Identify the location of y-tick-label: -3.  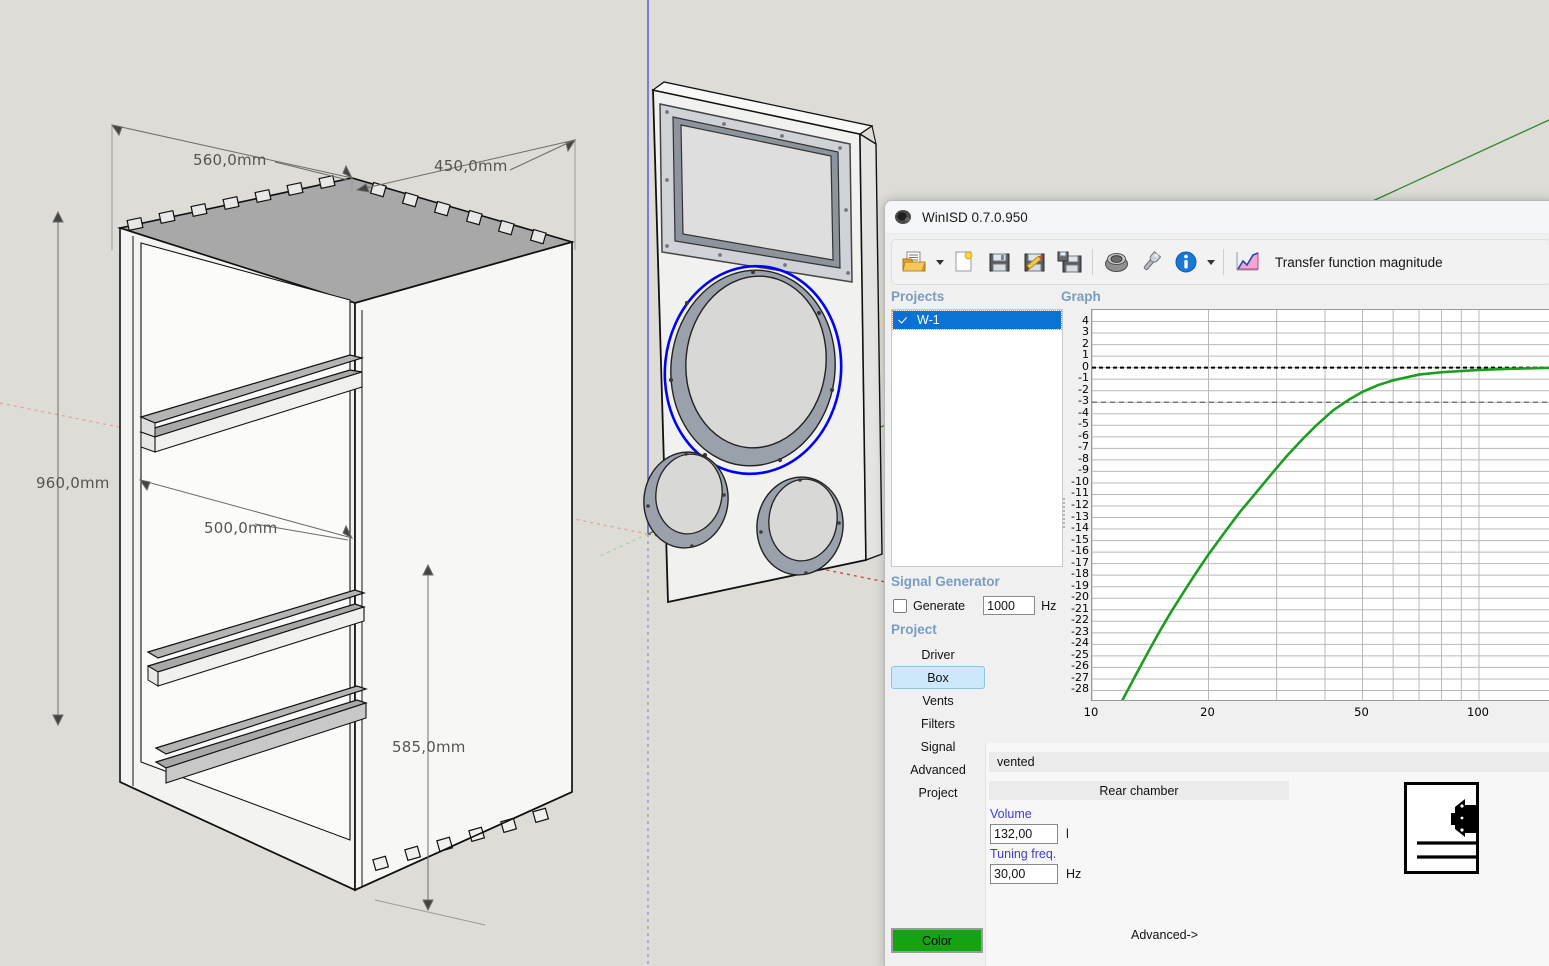
(1083, 401).